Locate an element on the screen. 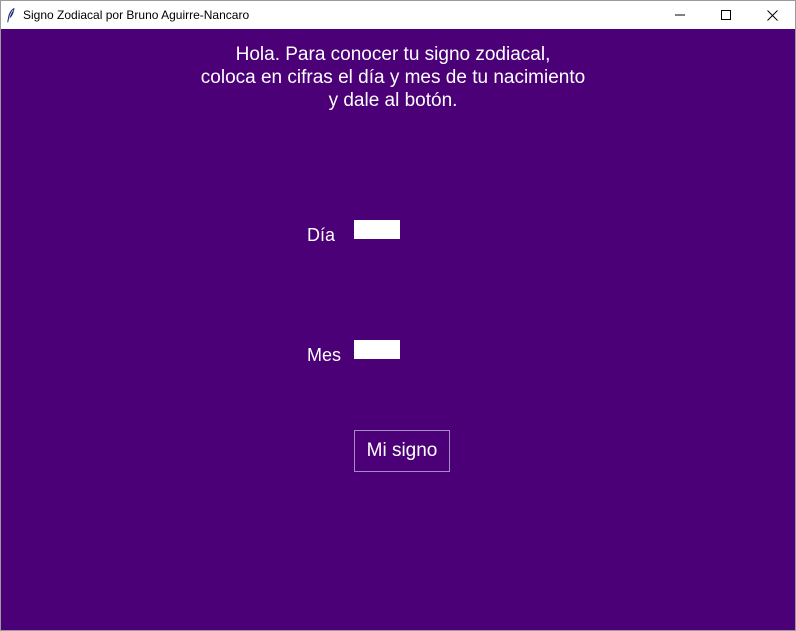 Image resolution: width=796 pixels, height=631 pixels. month-input is located at coordinates (377, 349).